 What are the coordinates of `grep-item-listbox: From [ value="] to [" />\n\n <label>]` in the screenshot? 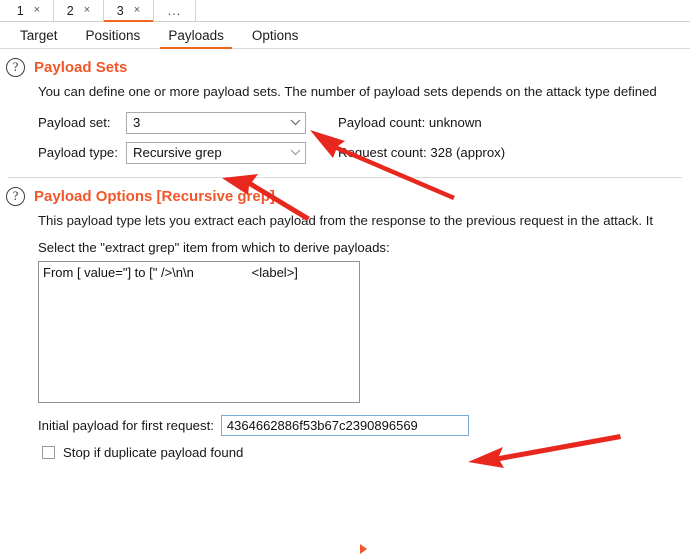 It's located at (199, 332).